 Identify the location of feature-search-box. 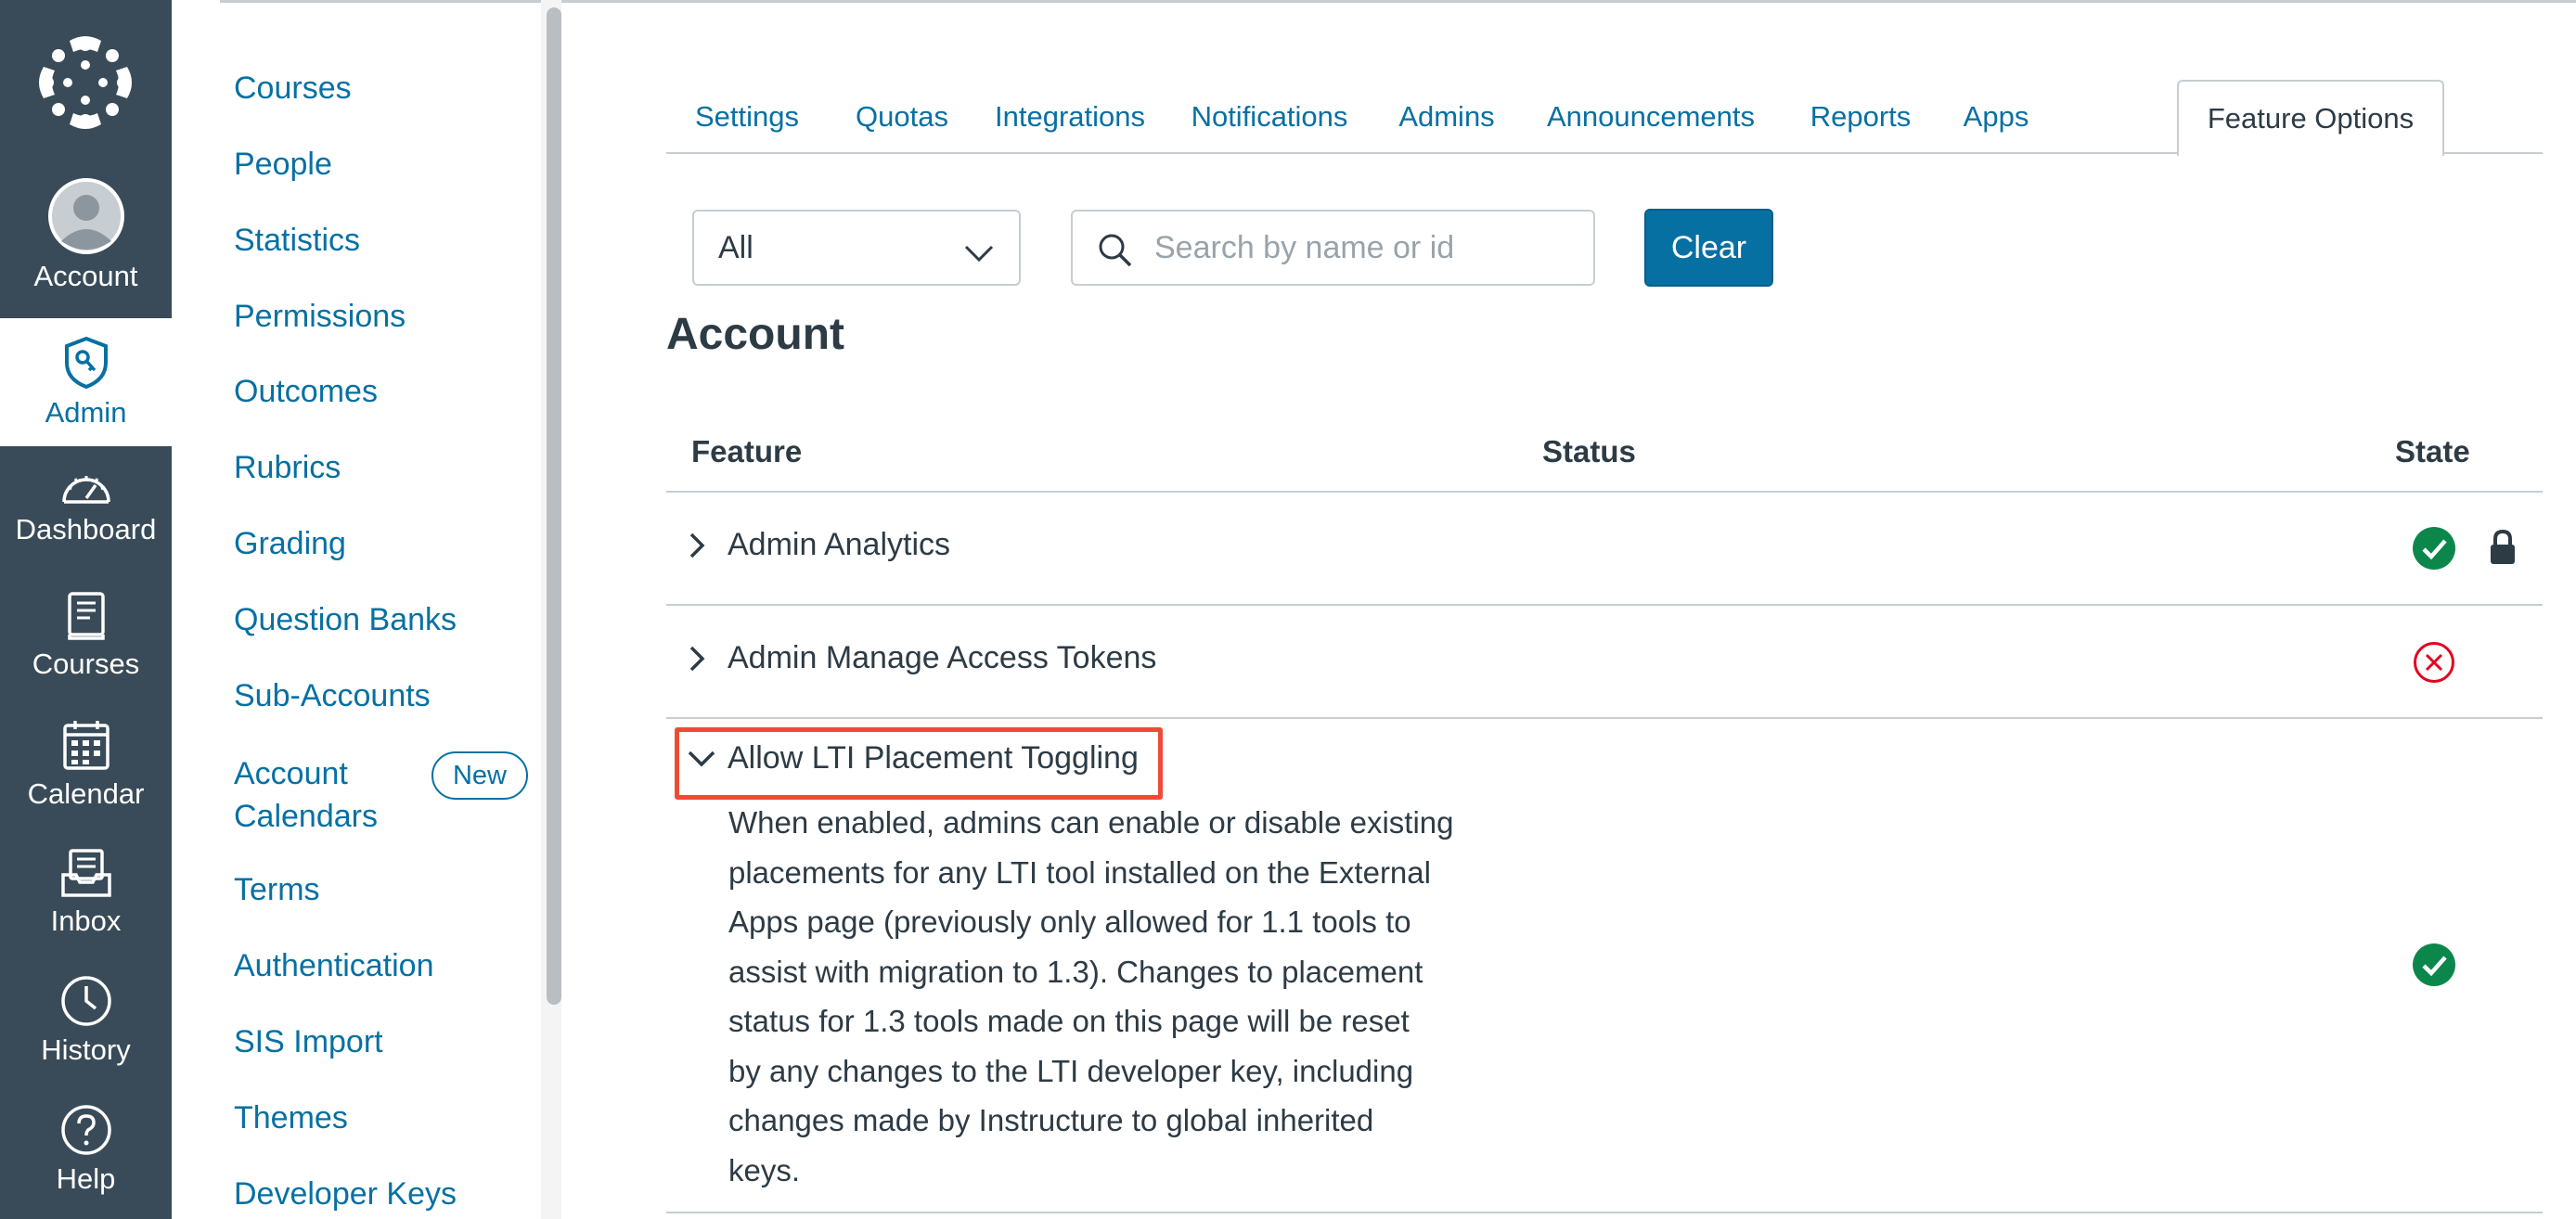
(1333, 248).